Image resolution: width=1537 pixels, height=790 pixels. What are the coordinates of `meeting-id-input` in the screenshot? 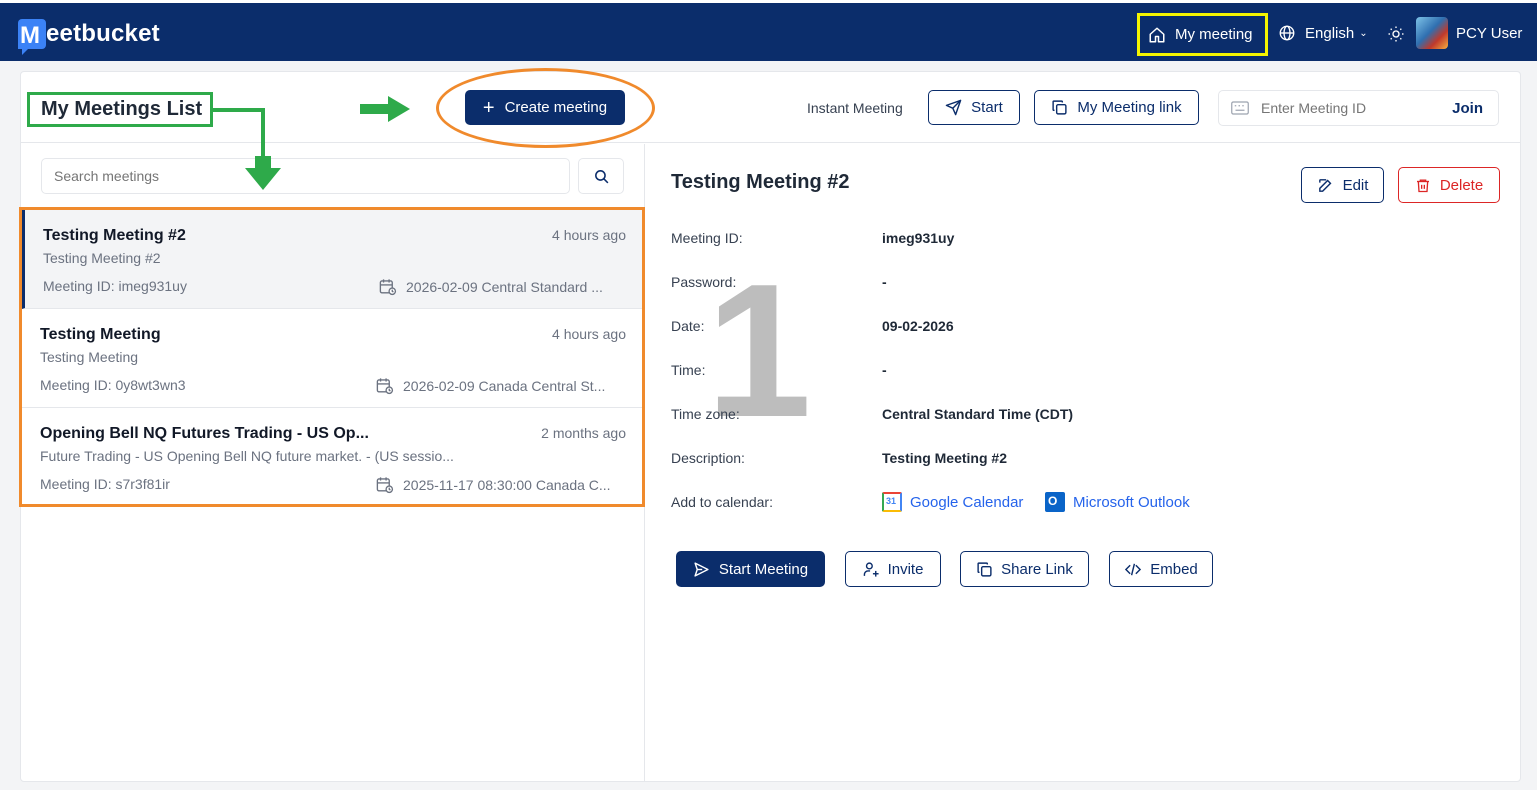 It's located at (1353, 108).